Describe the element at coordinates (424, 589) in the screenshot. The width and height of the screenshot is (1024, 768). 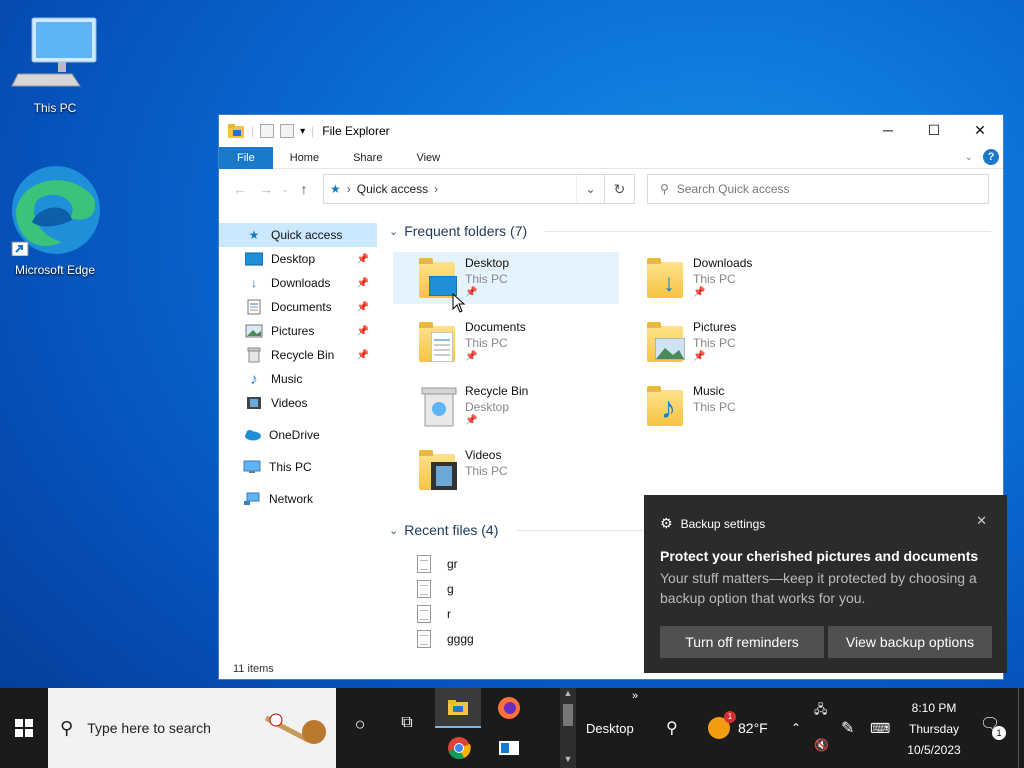
I see `text-file-icon` at that location.